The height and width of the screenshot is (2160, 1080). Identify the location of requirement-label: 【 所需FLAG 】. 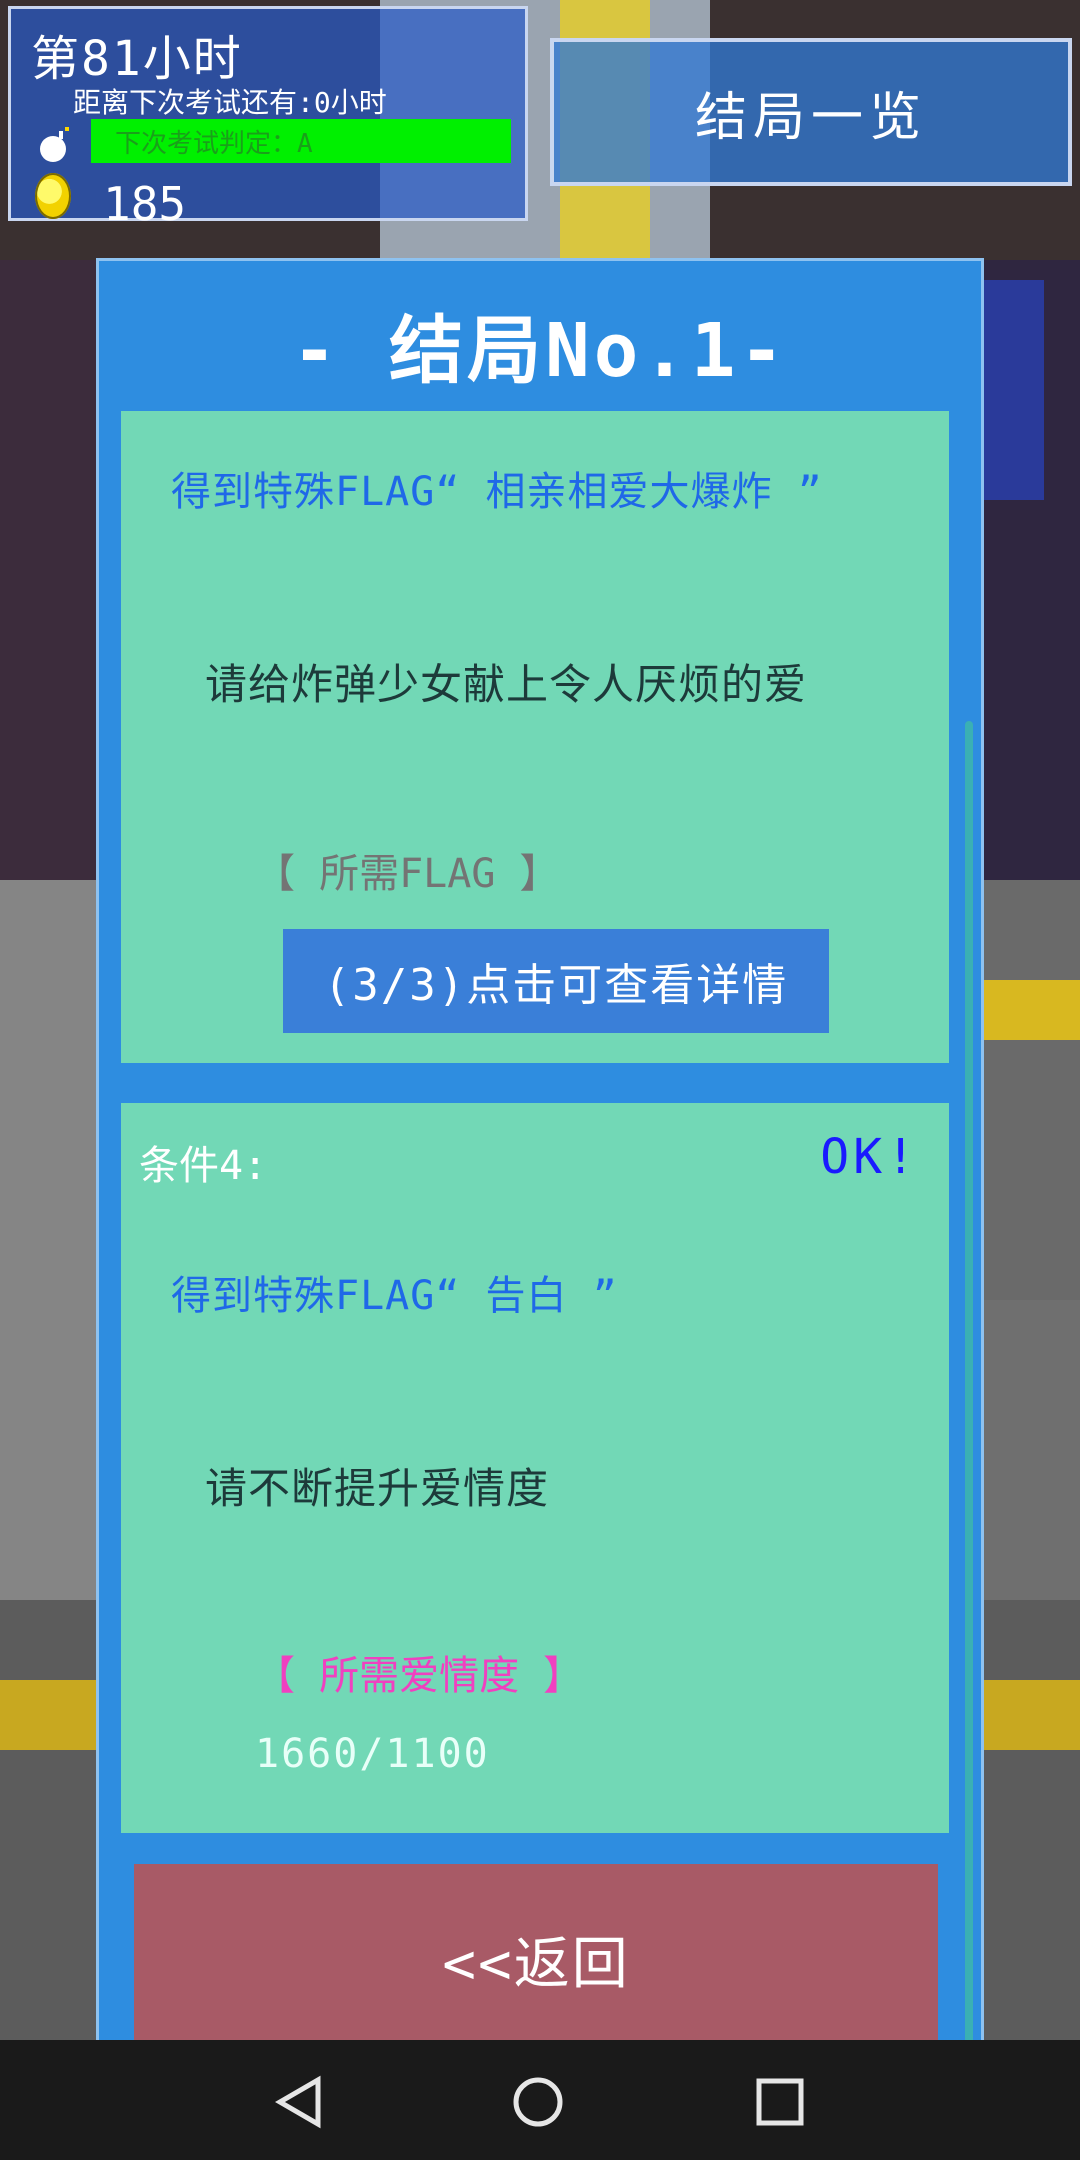
(407, 874).